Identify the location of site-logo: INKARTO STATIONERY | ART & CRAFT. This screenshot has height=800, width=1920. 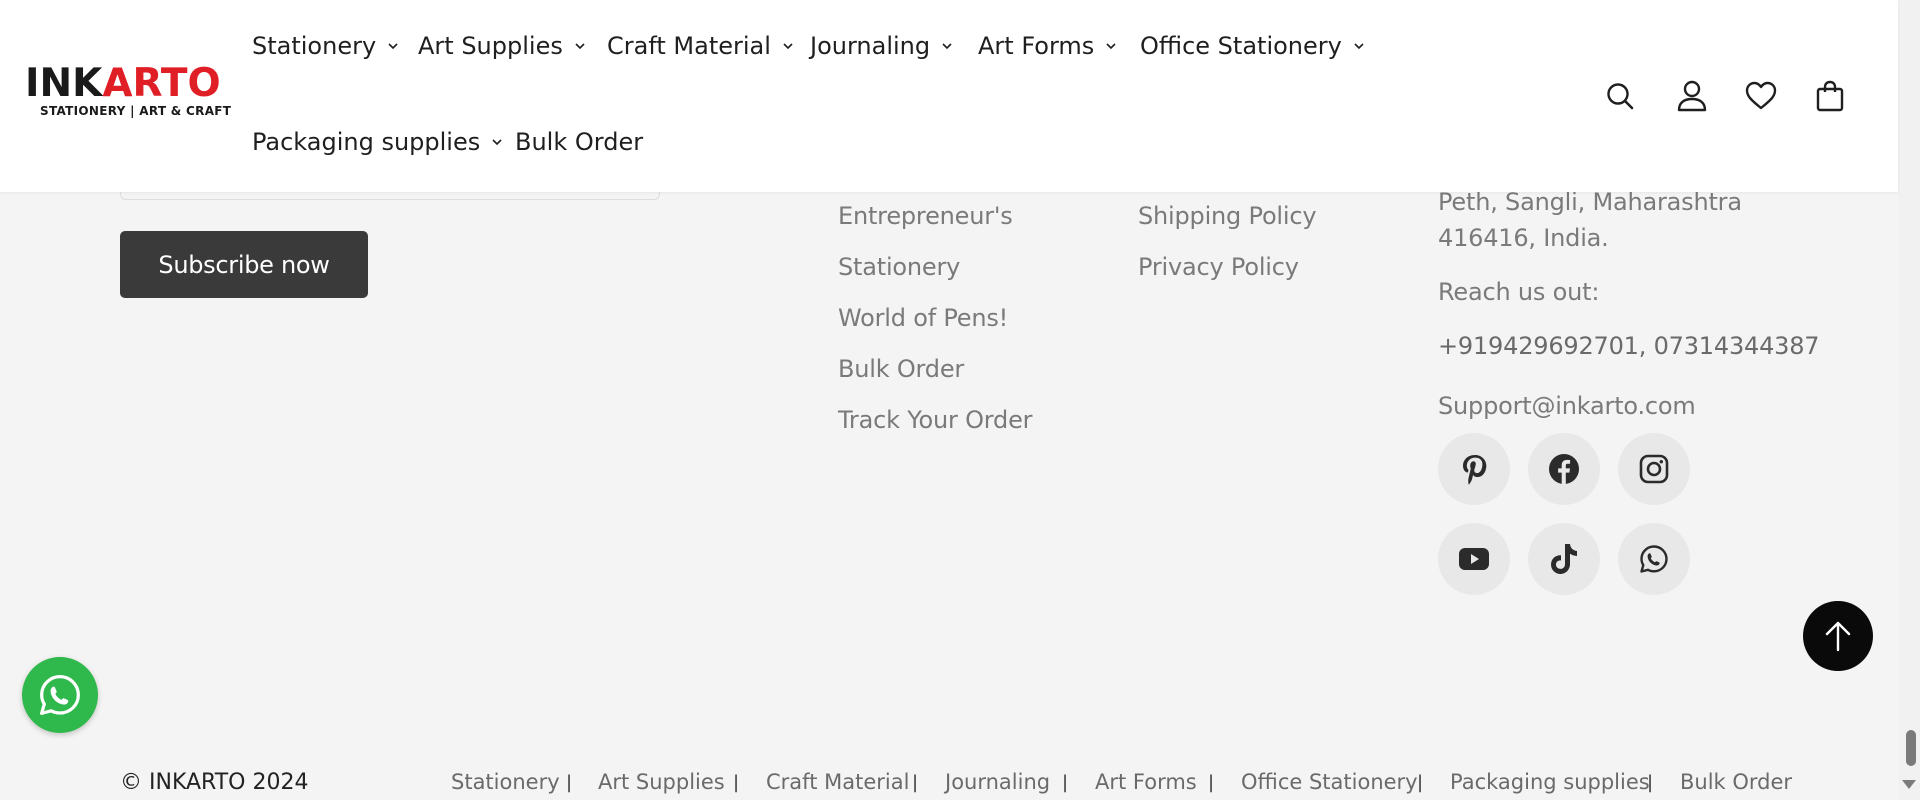
(128, 91).